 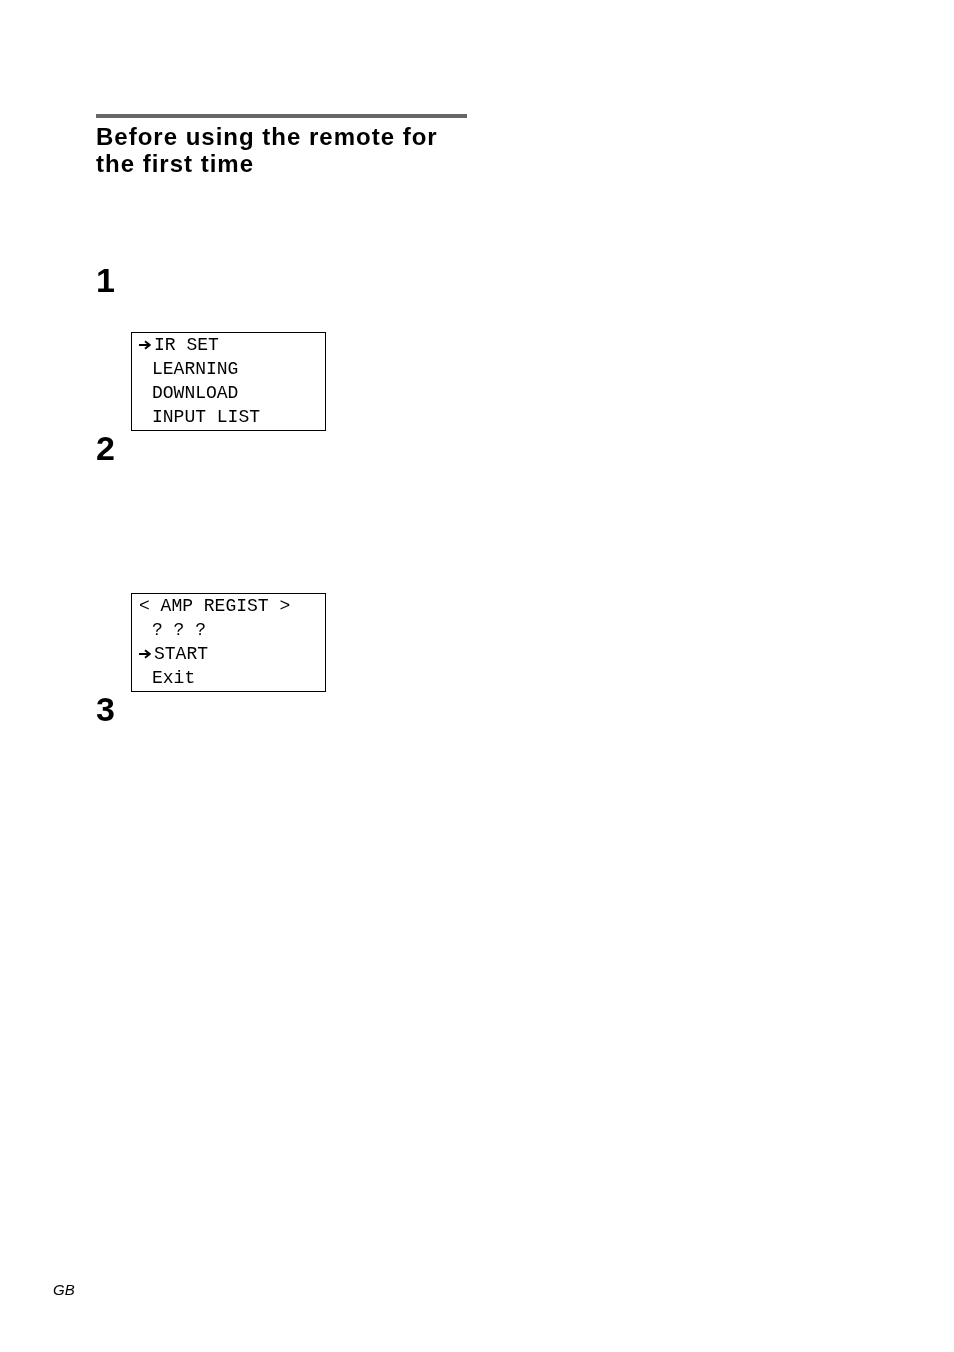 I want to click on menu-item: Exit, so click(x=167, y=678).